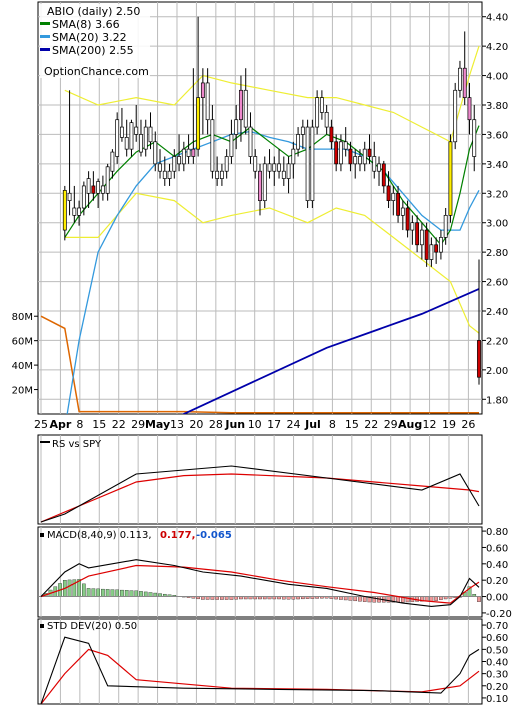 The width and height of the screenshot is (526, 706). What do you see at coordinates (196, 424) in the screenshot?
I see `x-tick-label: 20` at bounding box center [196, 424].